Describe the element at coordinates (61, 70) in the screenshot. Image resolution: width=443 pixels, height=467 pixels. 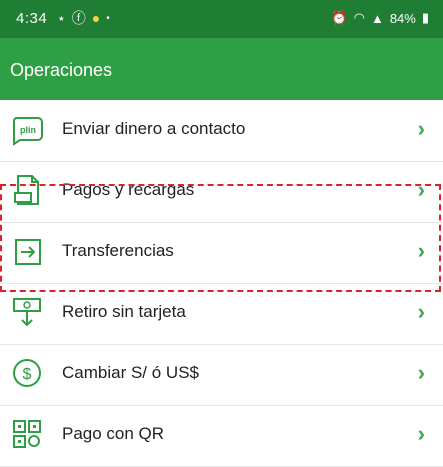
I see `page-title: Operaciones` at that location.